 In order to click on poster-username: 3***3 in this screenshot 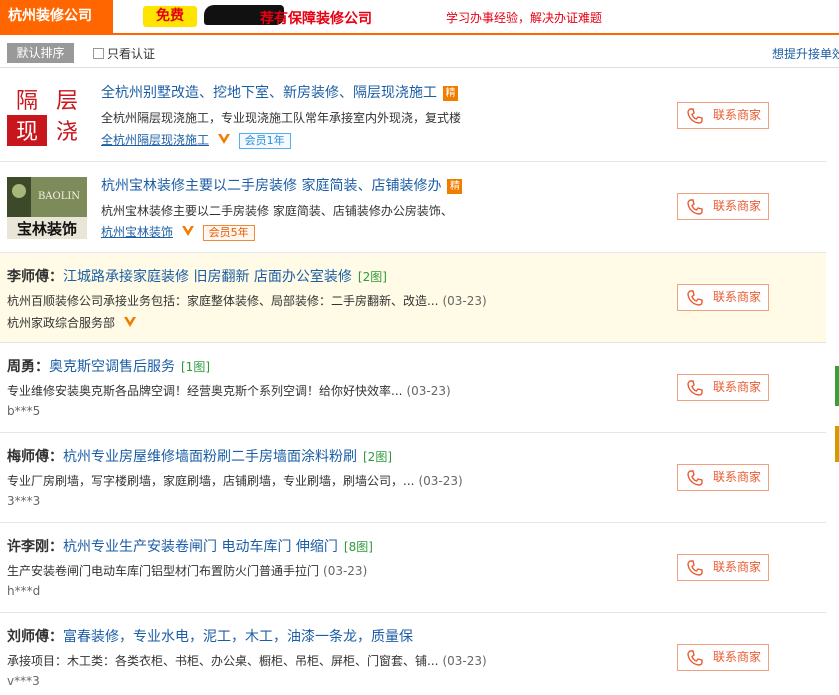, I will do `click(24, 501)`.